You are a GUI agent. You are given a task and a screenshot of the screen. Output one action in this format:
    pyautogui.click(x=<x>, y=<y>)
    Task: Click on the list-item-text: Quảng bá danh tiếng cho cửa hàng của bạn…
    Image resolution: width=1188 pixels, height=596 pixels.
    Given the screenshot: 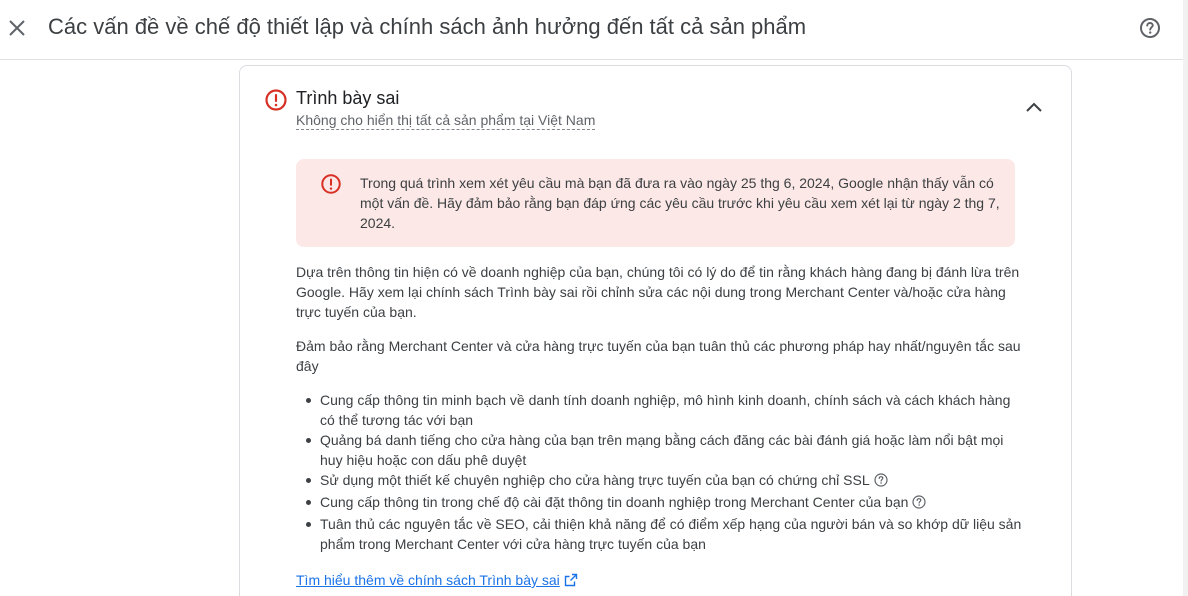 What is the action you would take?
    pyautogui.click(x=662, y=450)
    